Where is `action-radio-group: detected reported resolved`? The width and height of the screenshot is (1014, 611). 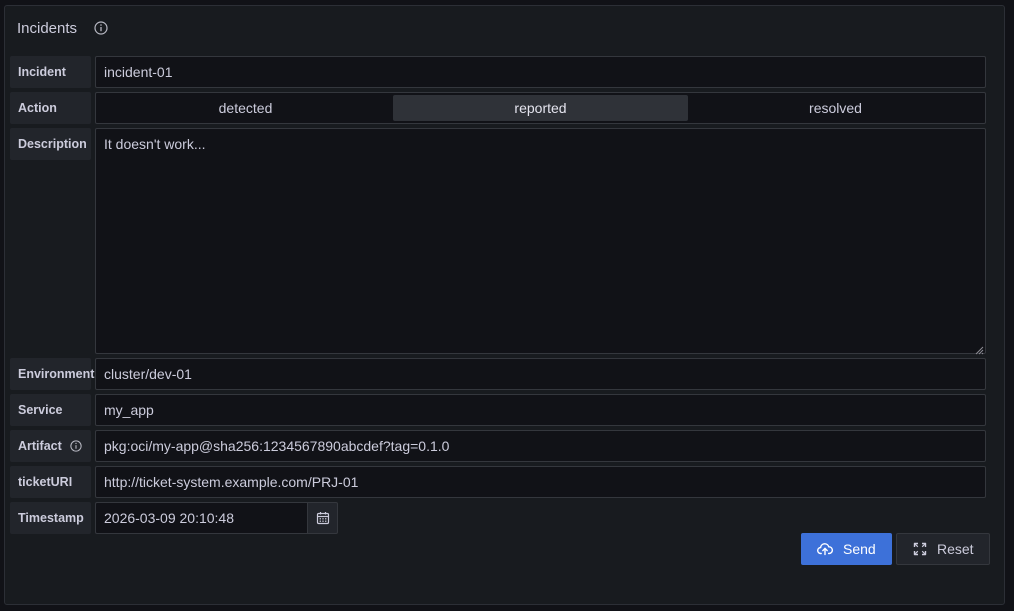 action-radio-group: detected reported resolved is located at coordinates (540, 108).